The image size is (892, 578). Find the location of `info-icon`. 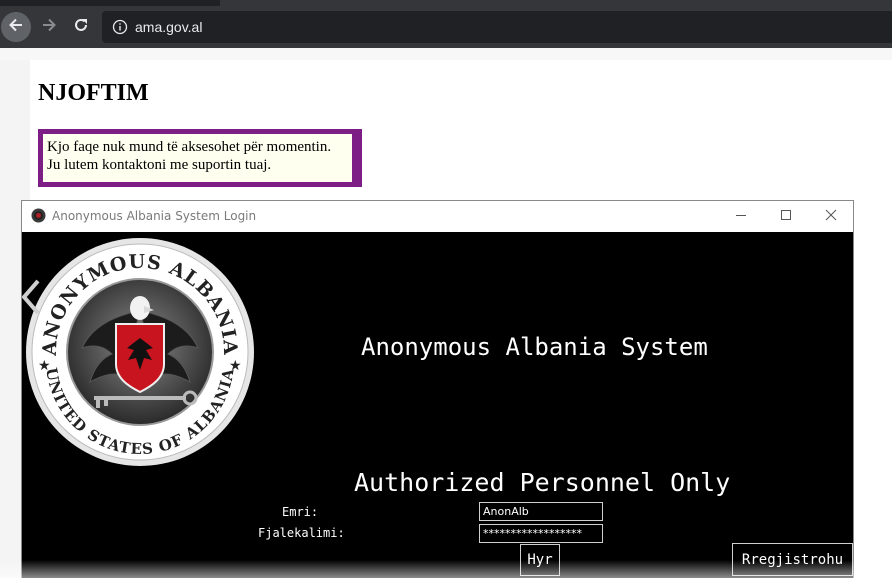

info-icon is located at coordinates (120, 27).